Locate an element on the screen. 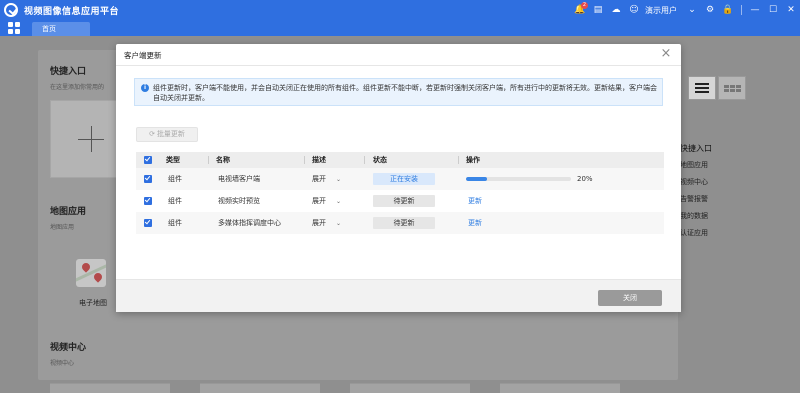 This screenshot has height=393, width=800. right-list-item: 告警报警 is located at coordinates (696, 199).